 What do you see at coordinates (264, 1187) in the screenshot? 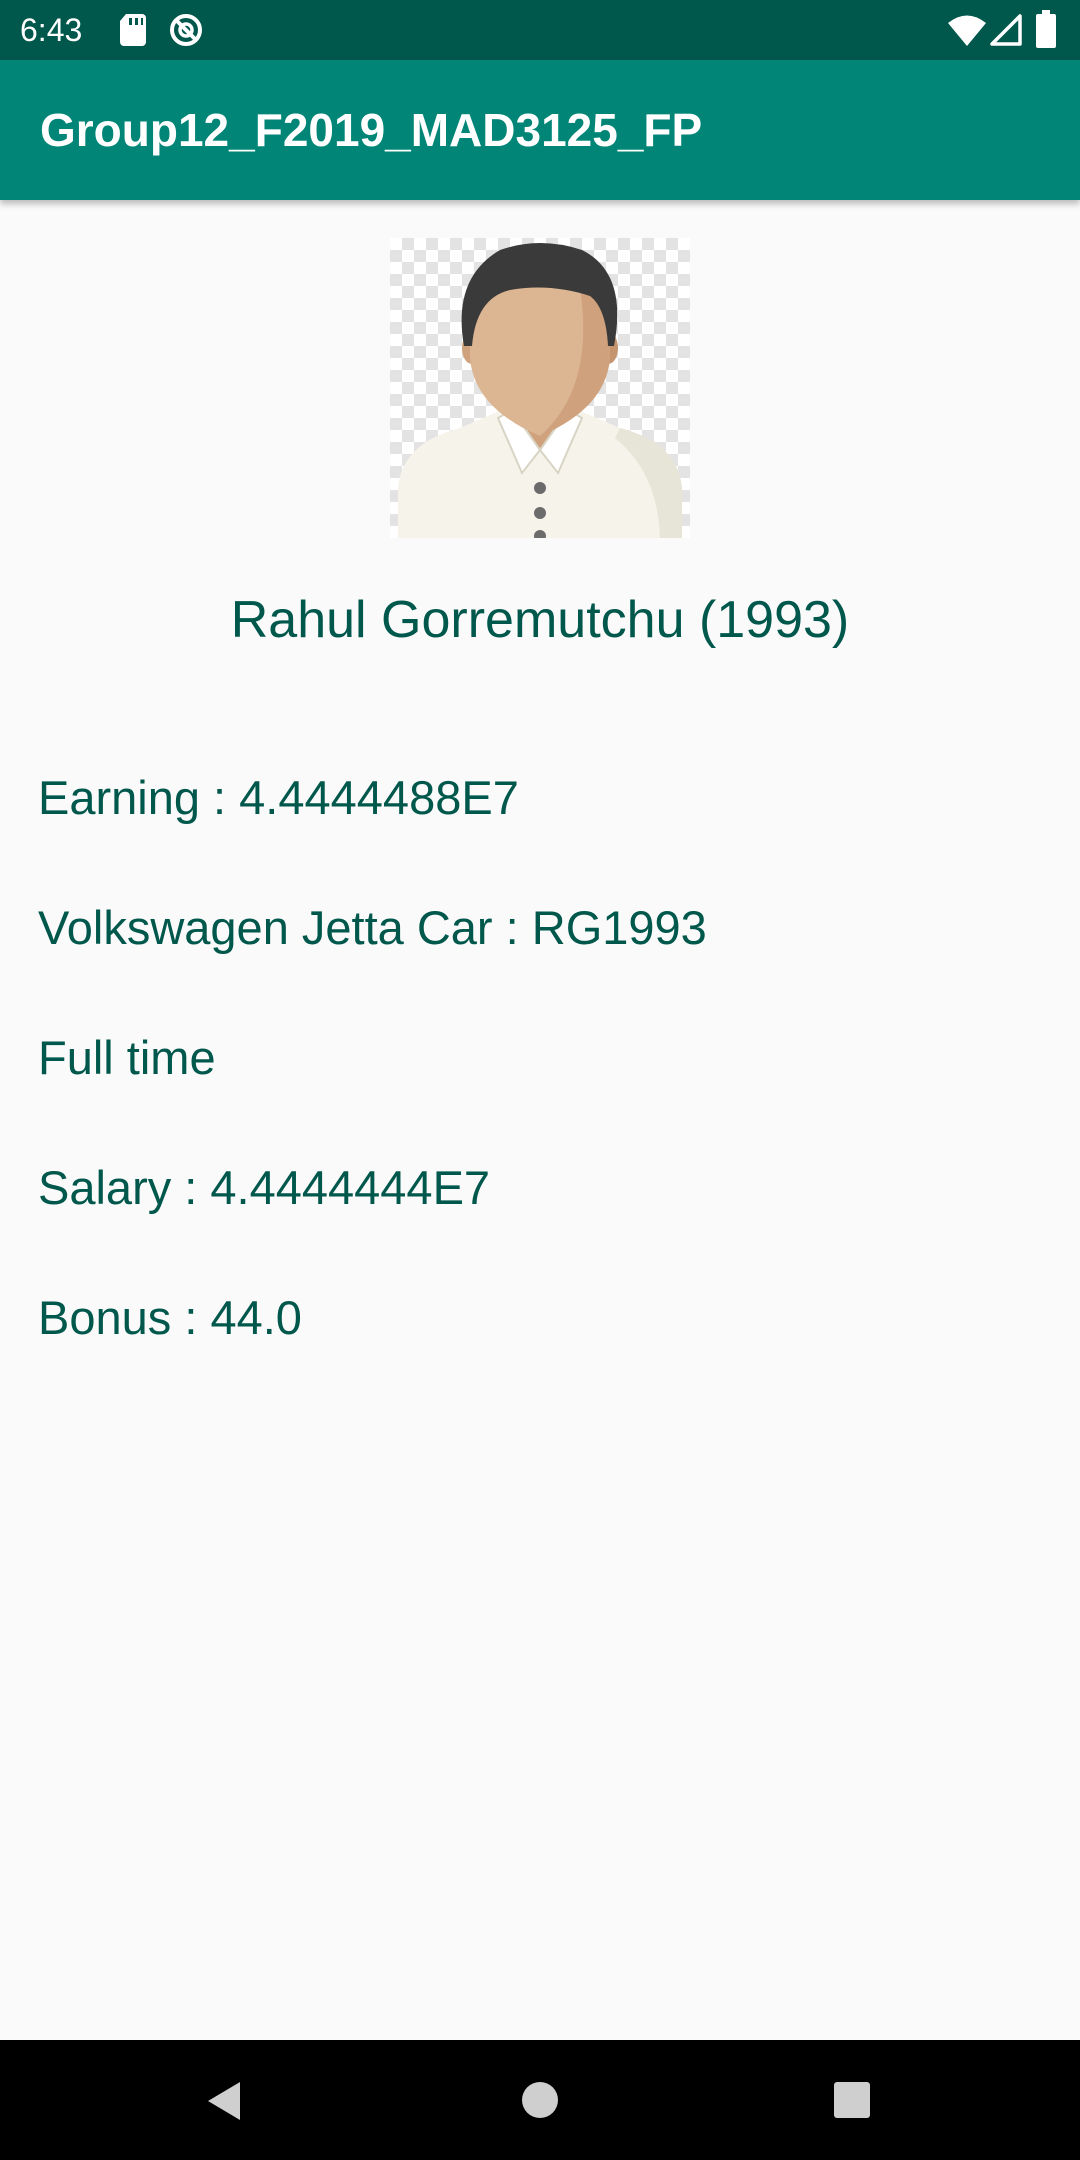
I see `salary-text: Salary : 4.4444444E7` at bounding box center [264, 1187].